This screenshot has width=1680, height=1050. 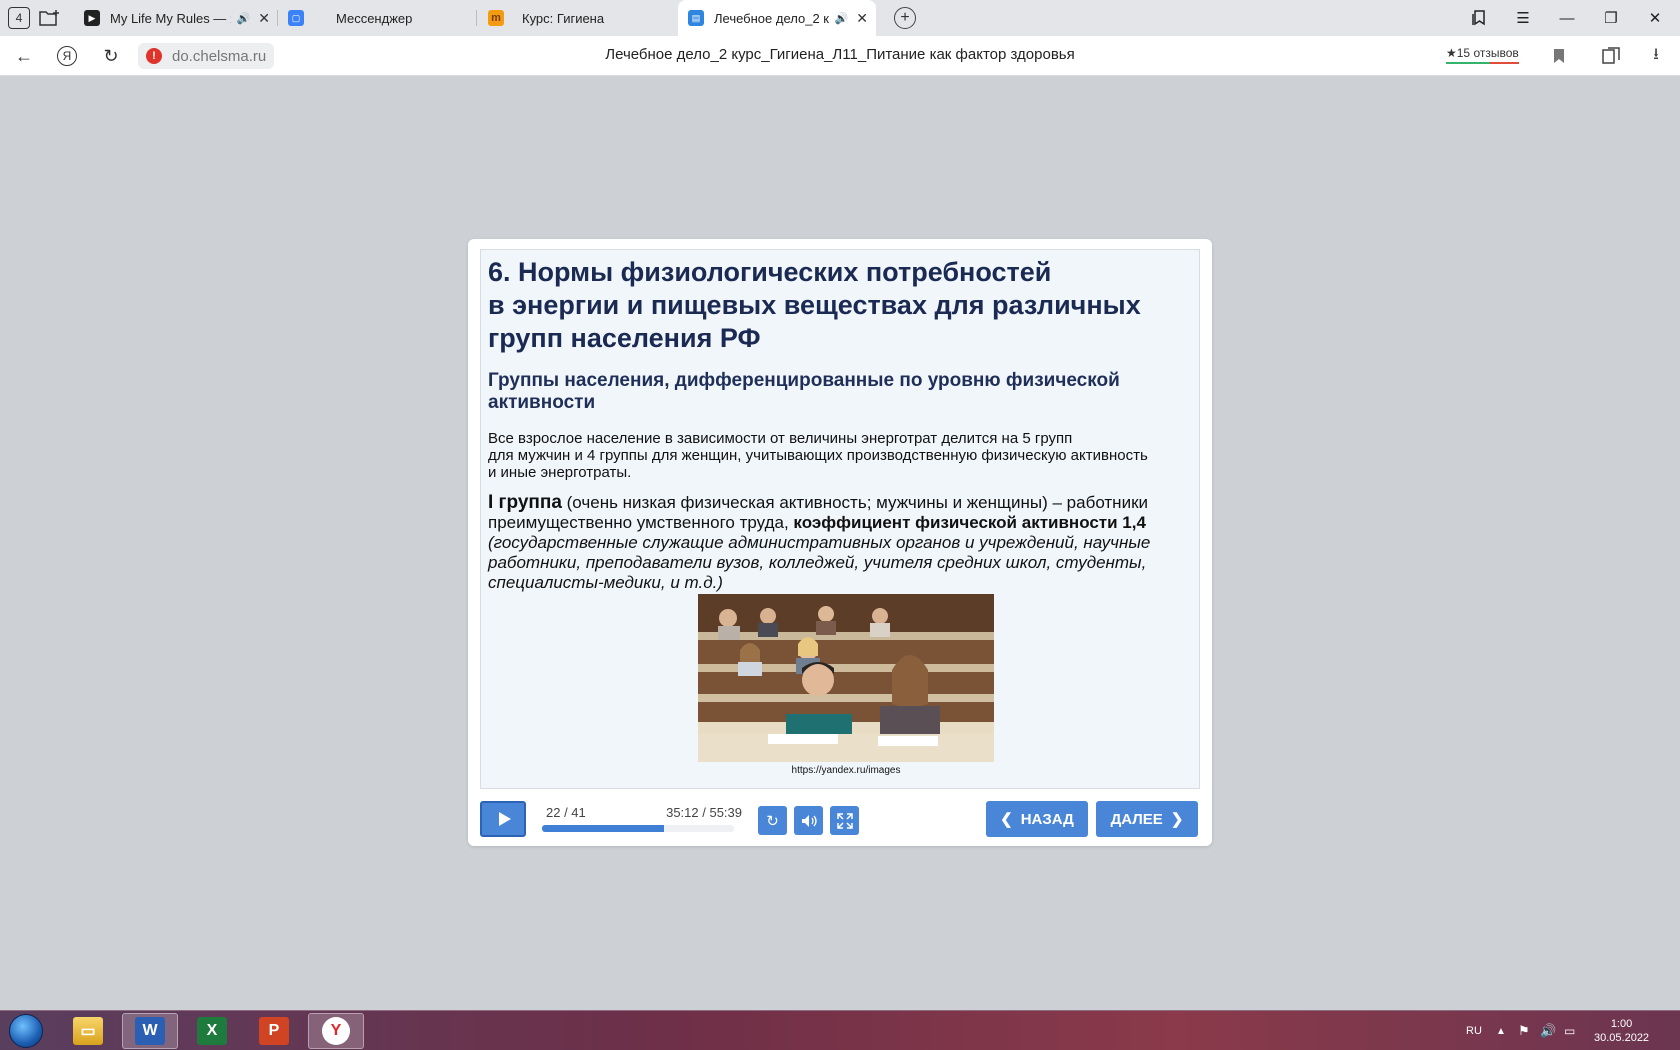 I want to click on new-tab-group-icon, so click(x=50, y=18).